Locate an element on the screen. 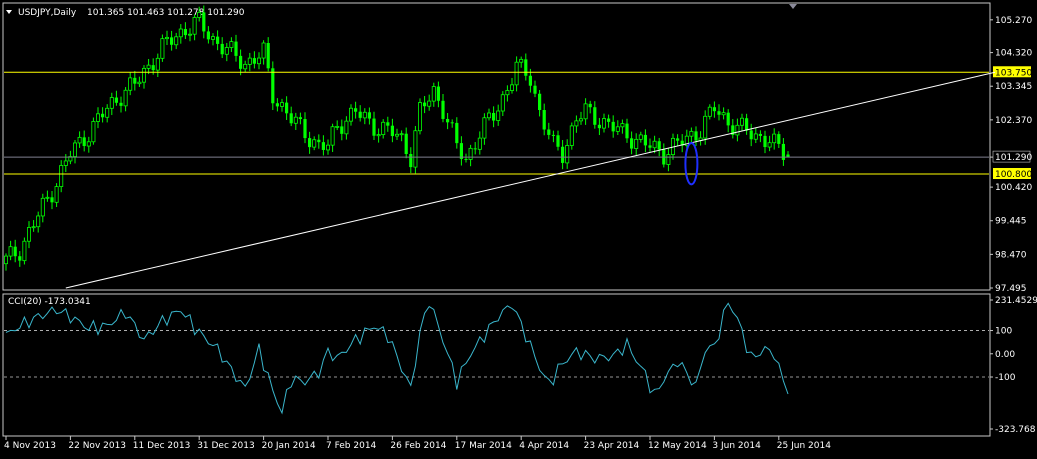 This screenshot has height=459, width=1037. time-tick-label: 4 Nov 2013 is located at coordinates (30, 446).